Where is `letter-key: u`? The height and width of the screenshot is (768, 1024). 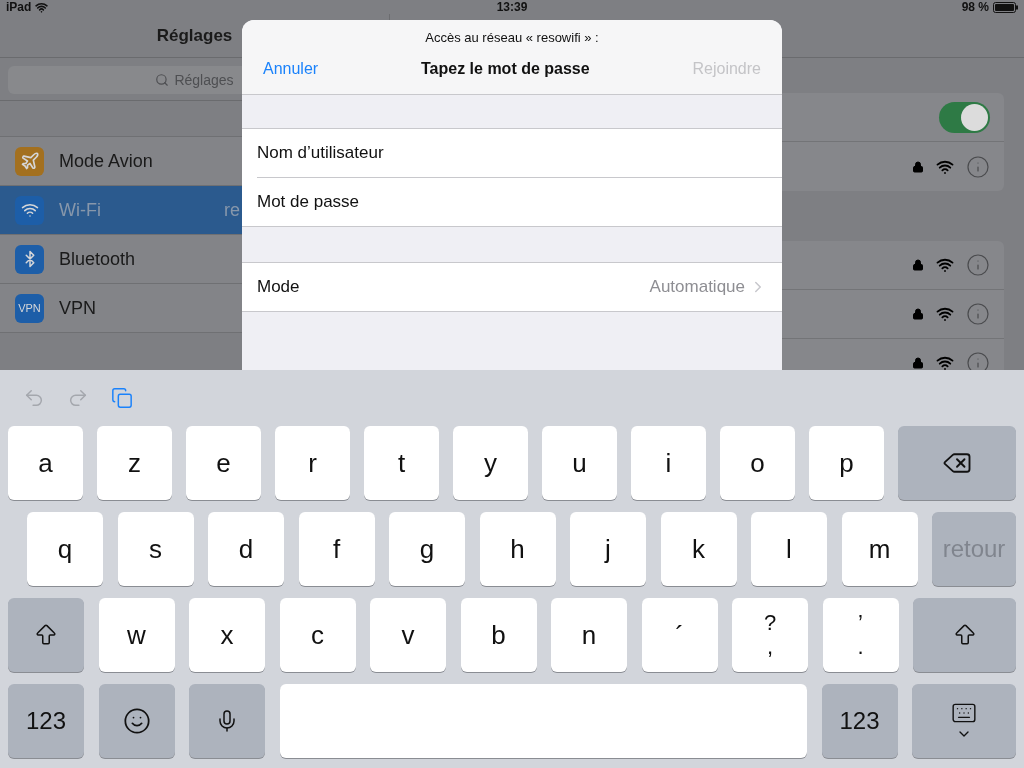
letter-key: u is located at coordinates (579, 463).